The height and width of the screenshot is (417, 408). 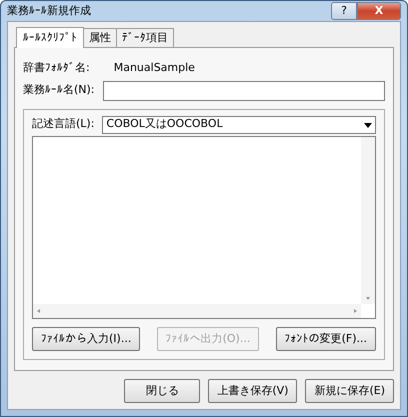 I want to click on field-label: 業務ﾙｰﾙ名(N):, so click(x=59, y=90).